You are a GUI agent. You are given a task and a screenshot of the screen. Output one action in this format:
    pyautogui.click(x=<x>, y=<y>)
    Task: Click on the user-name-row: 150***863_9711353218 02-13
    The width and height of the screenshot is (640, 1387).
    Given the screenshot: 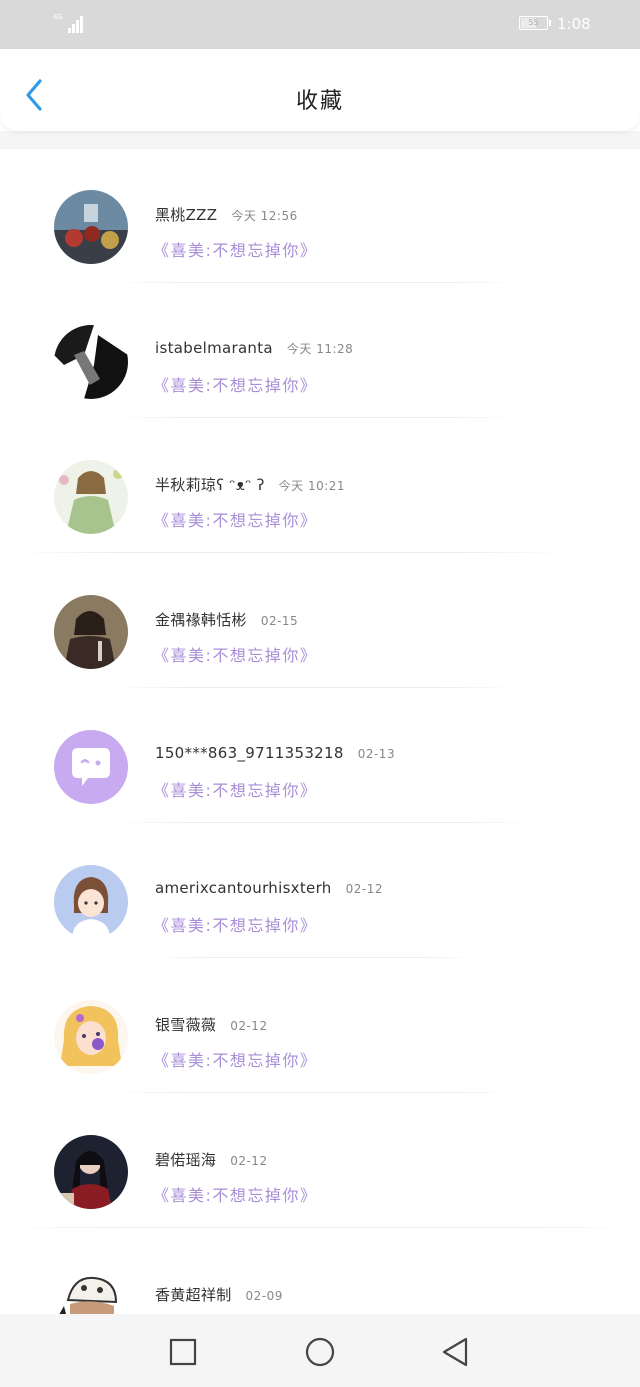 What is the action you would take?
    pyautogui.click(x=275, y=753)
    